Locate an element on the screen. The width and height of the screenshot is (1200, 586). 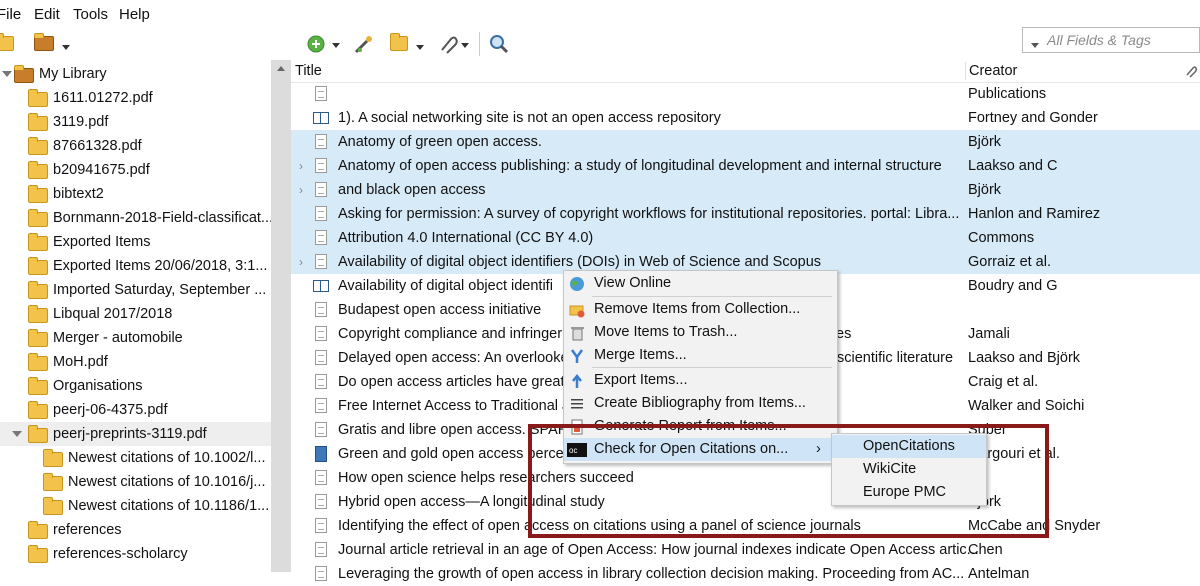
tree-item-collection: bibtext2 is located at coordinates (135, 194).